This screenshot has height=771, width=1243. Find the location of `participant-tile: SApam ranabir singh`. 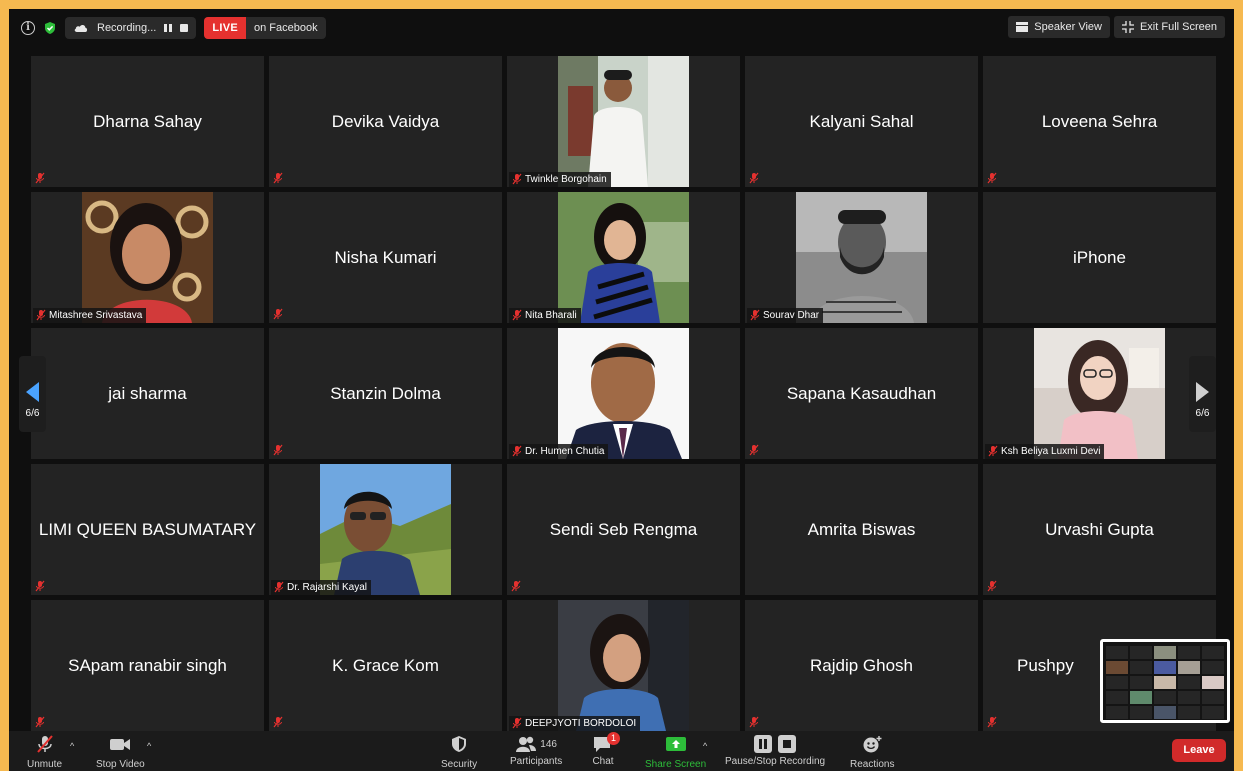

participant-tile: SApam ranabir singh is located at coordinates (147, 665).